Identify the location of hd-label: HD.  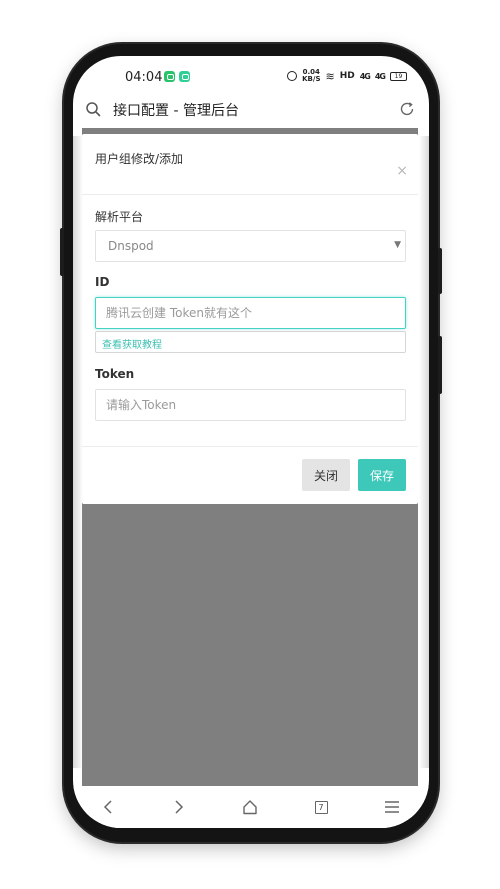
(347, 76).